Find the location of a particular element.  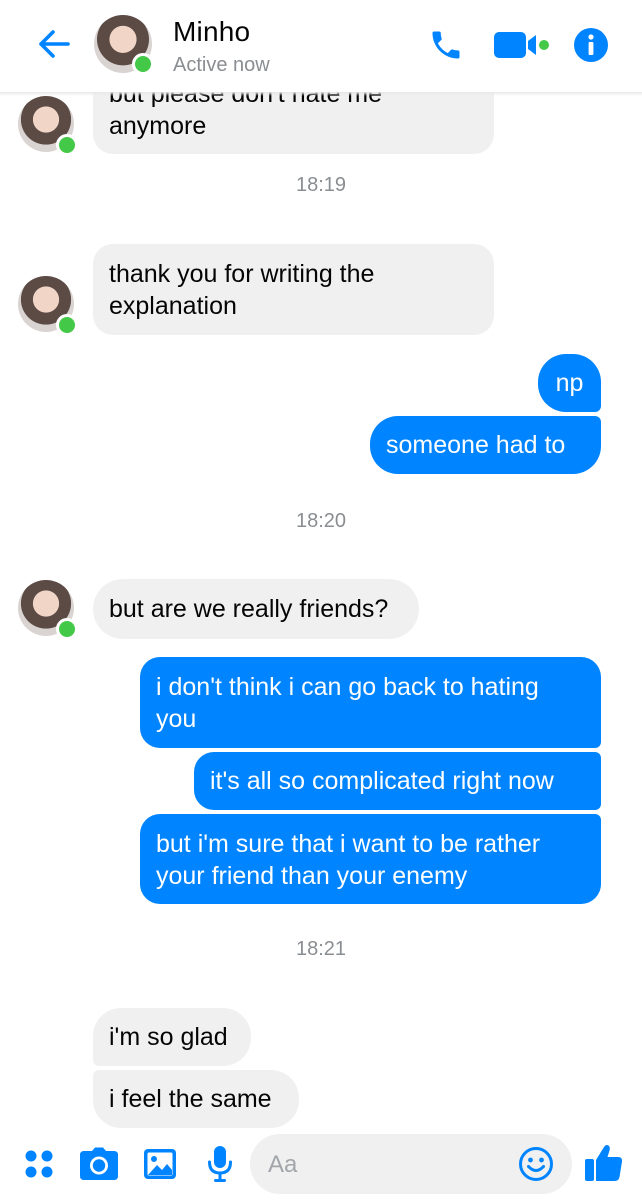

voice-message-button is located at coordinates (220, 1164).